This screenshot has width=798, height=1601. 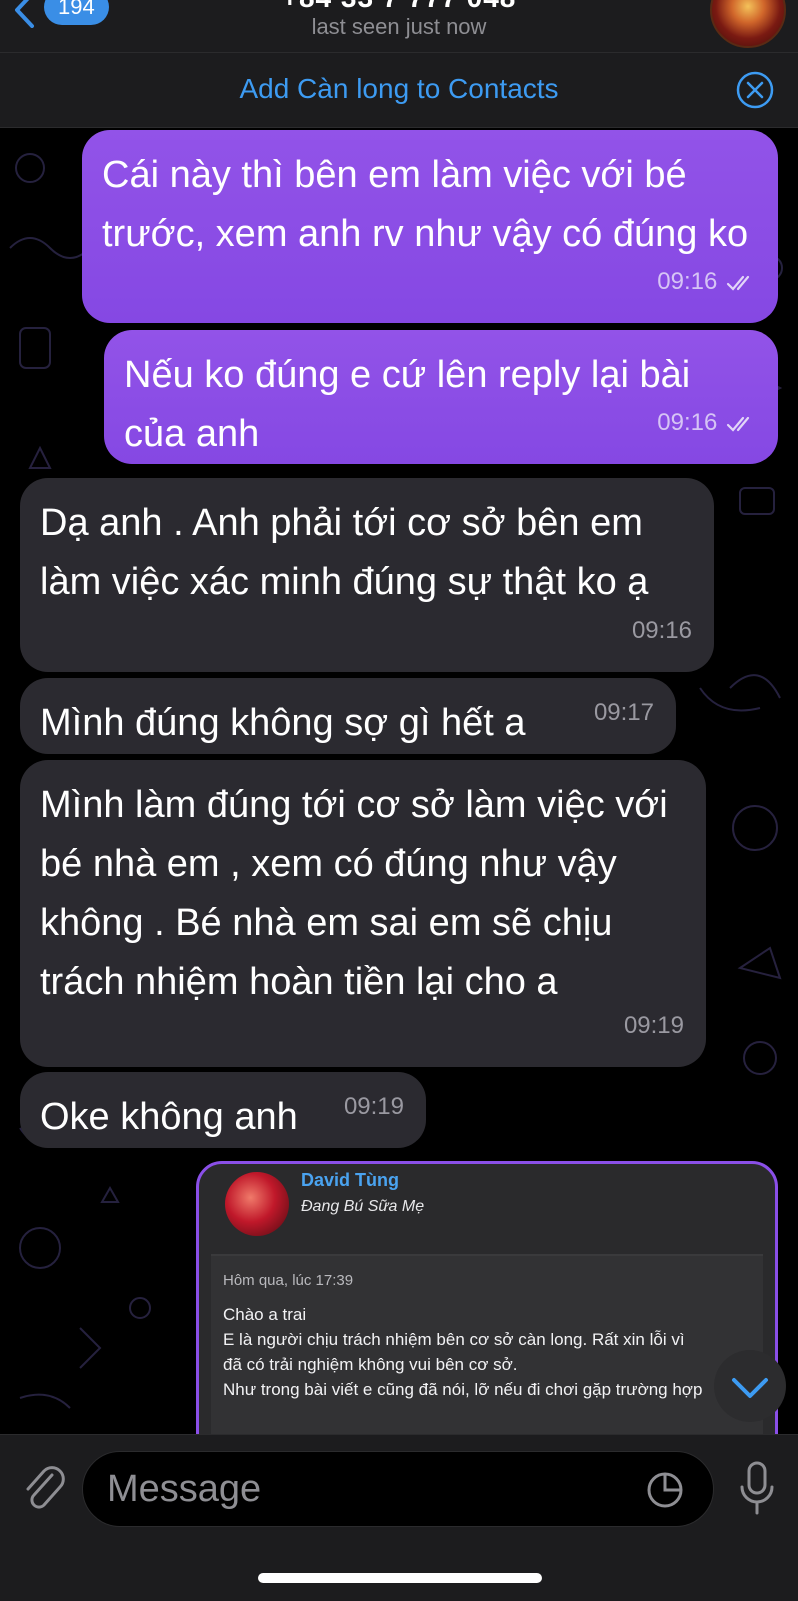 I want to click on message-bubble-incoming: Mình đúng không sợ gì hết a 09:17, so click(x=348, y=716).